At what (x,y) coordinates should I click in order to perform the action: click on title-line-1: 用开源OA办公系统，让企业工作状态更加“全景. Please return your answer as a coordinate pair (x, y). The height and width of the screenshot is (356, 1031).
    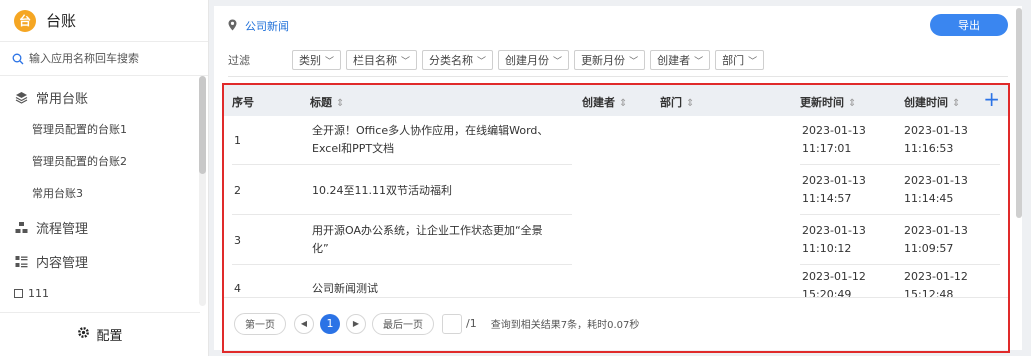
    Looking at the image, I should click on (427, 230).